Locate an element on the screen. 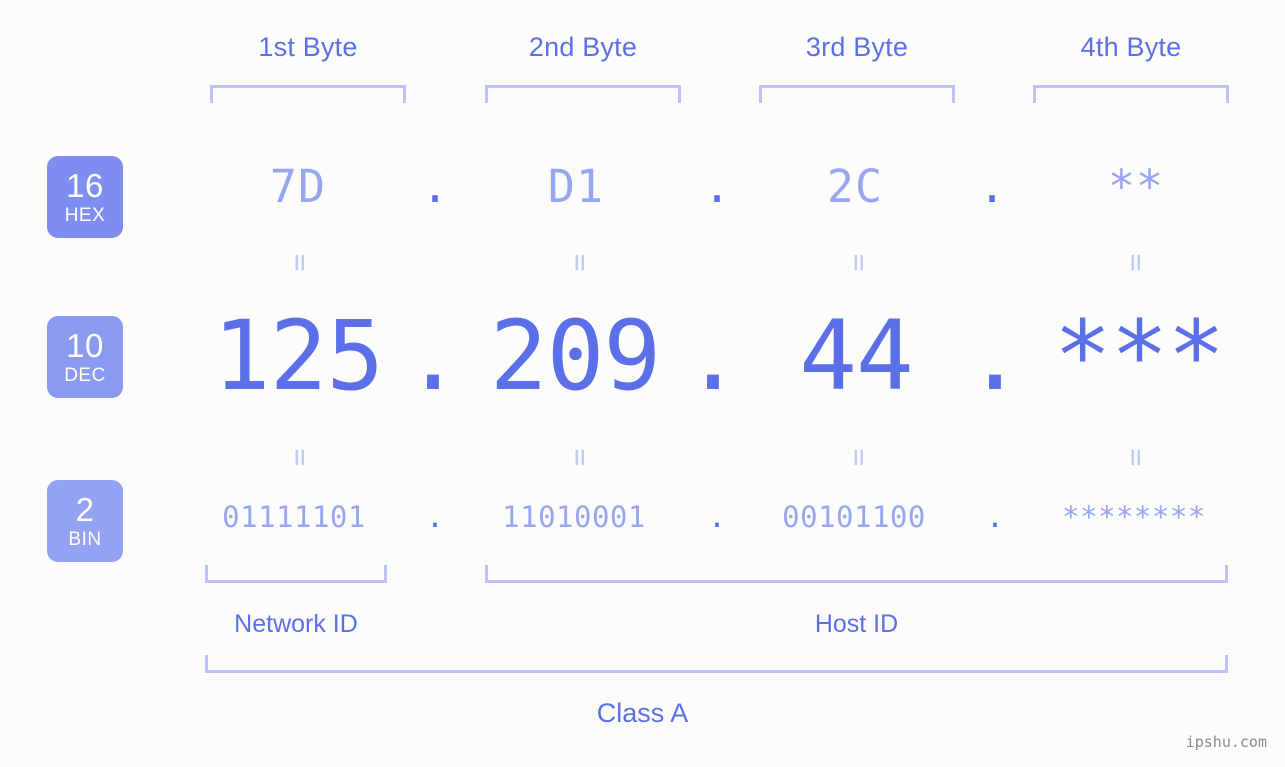 Image resolution: width=1285 pixels, height=767 pixels. bin-byte-1: 01111101 is located at coordinates (294, 517).